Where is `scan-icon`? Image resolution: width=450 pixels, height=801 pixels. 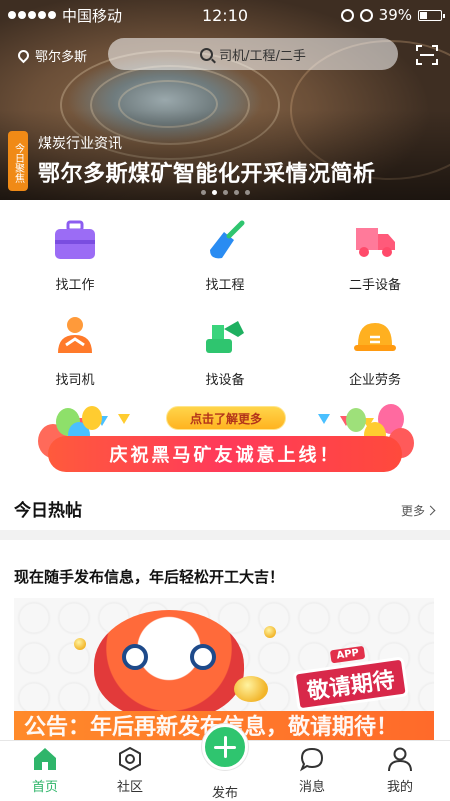
scan-icon is located at coordinates (427, 55).